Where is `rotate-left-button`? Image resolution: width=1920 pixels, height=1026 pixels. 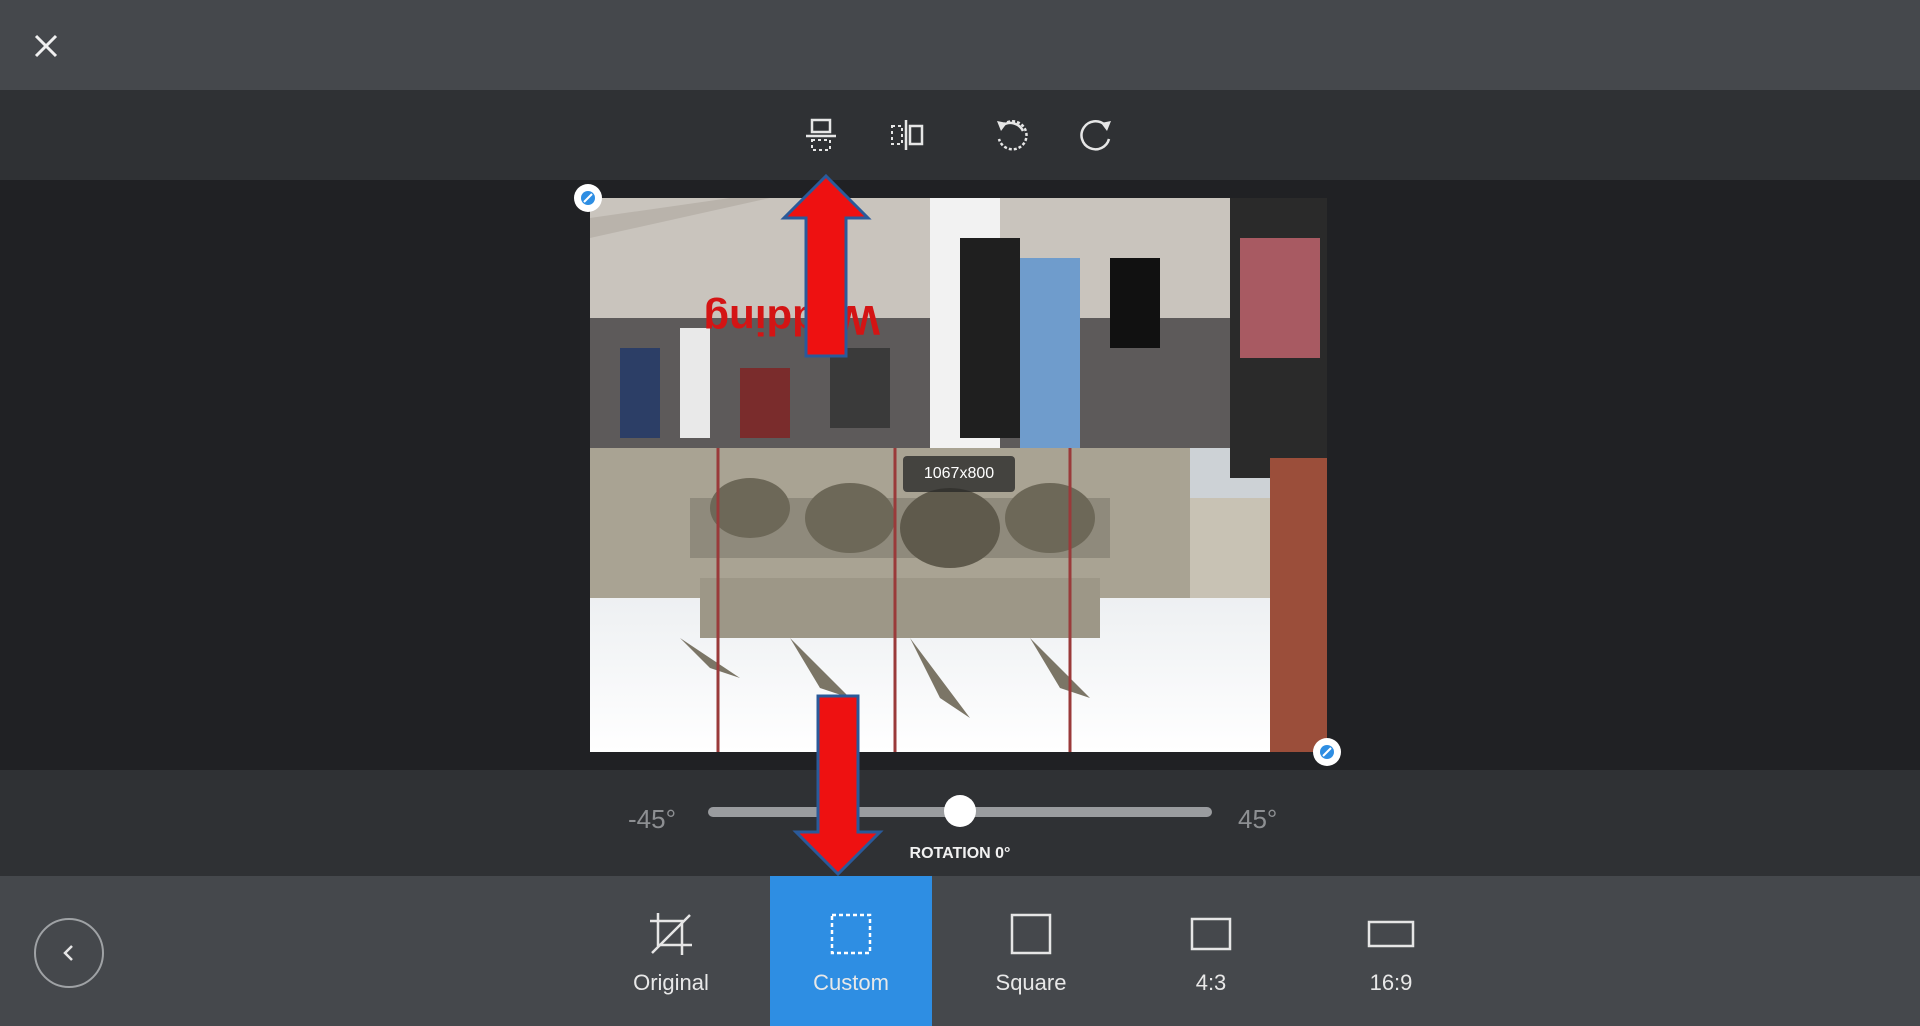
rotate-left-button is located at coordinates (1011, 135).